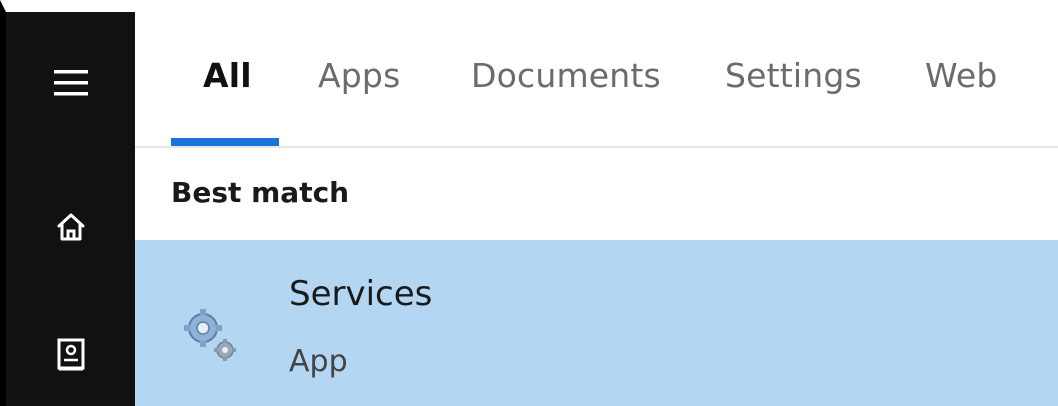 This screenshot has width=1058, height=406. I want to click on result-title: Services, so click(361, 294).